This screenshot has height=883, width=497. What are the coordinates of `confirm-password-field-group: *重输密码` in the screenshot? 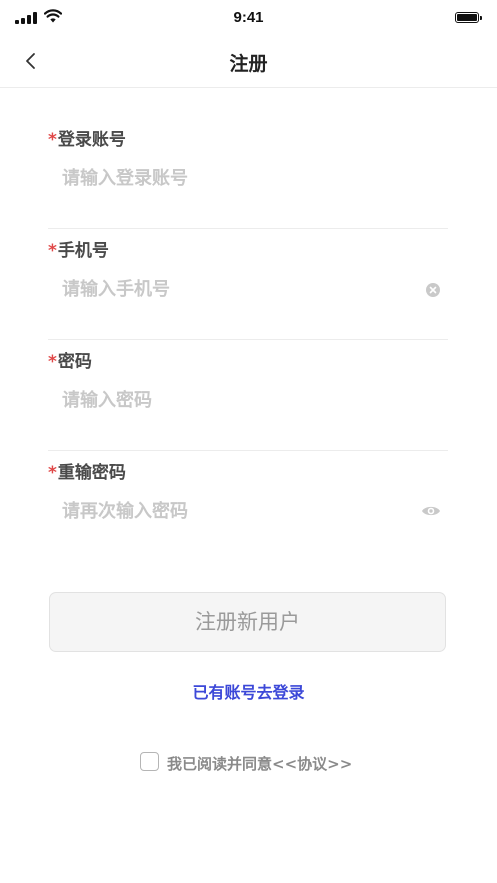 It's located at (248, 505).